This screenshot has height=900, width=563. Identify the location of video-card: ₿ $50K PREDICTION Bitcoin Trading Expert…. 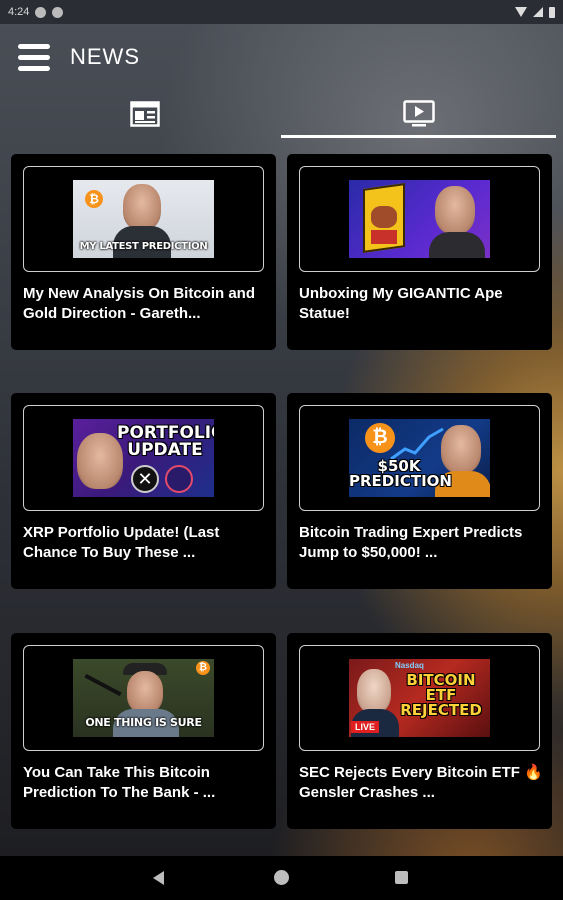
(419, 491).